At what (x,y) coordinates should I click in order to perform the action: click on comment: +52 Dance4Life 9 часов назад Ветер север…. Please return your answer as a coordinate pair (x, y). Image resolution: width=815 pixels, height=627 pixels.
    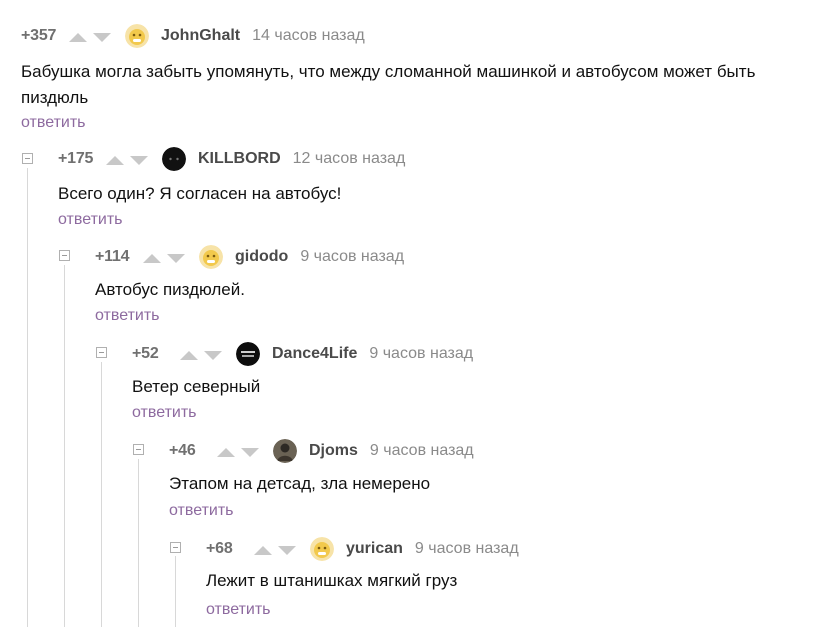
    Looking at the image, I should click on (473, 392).